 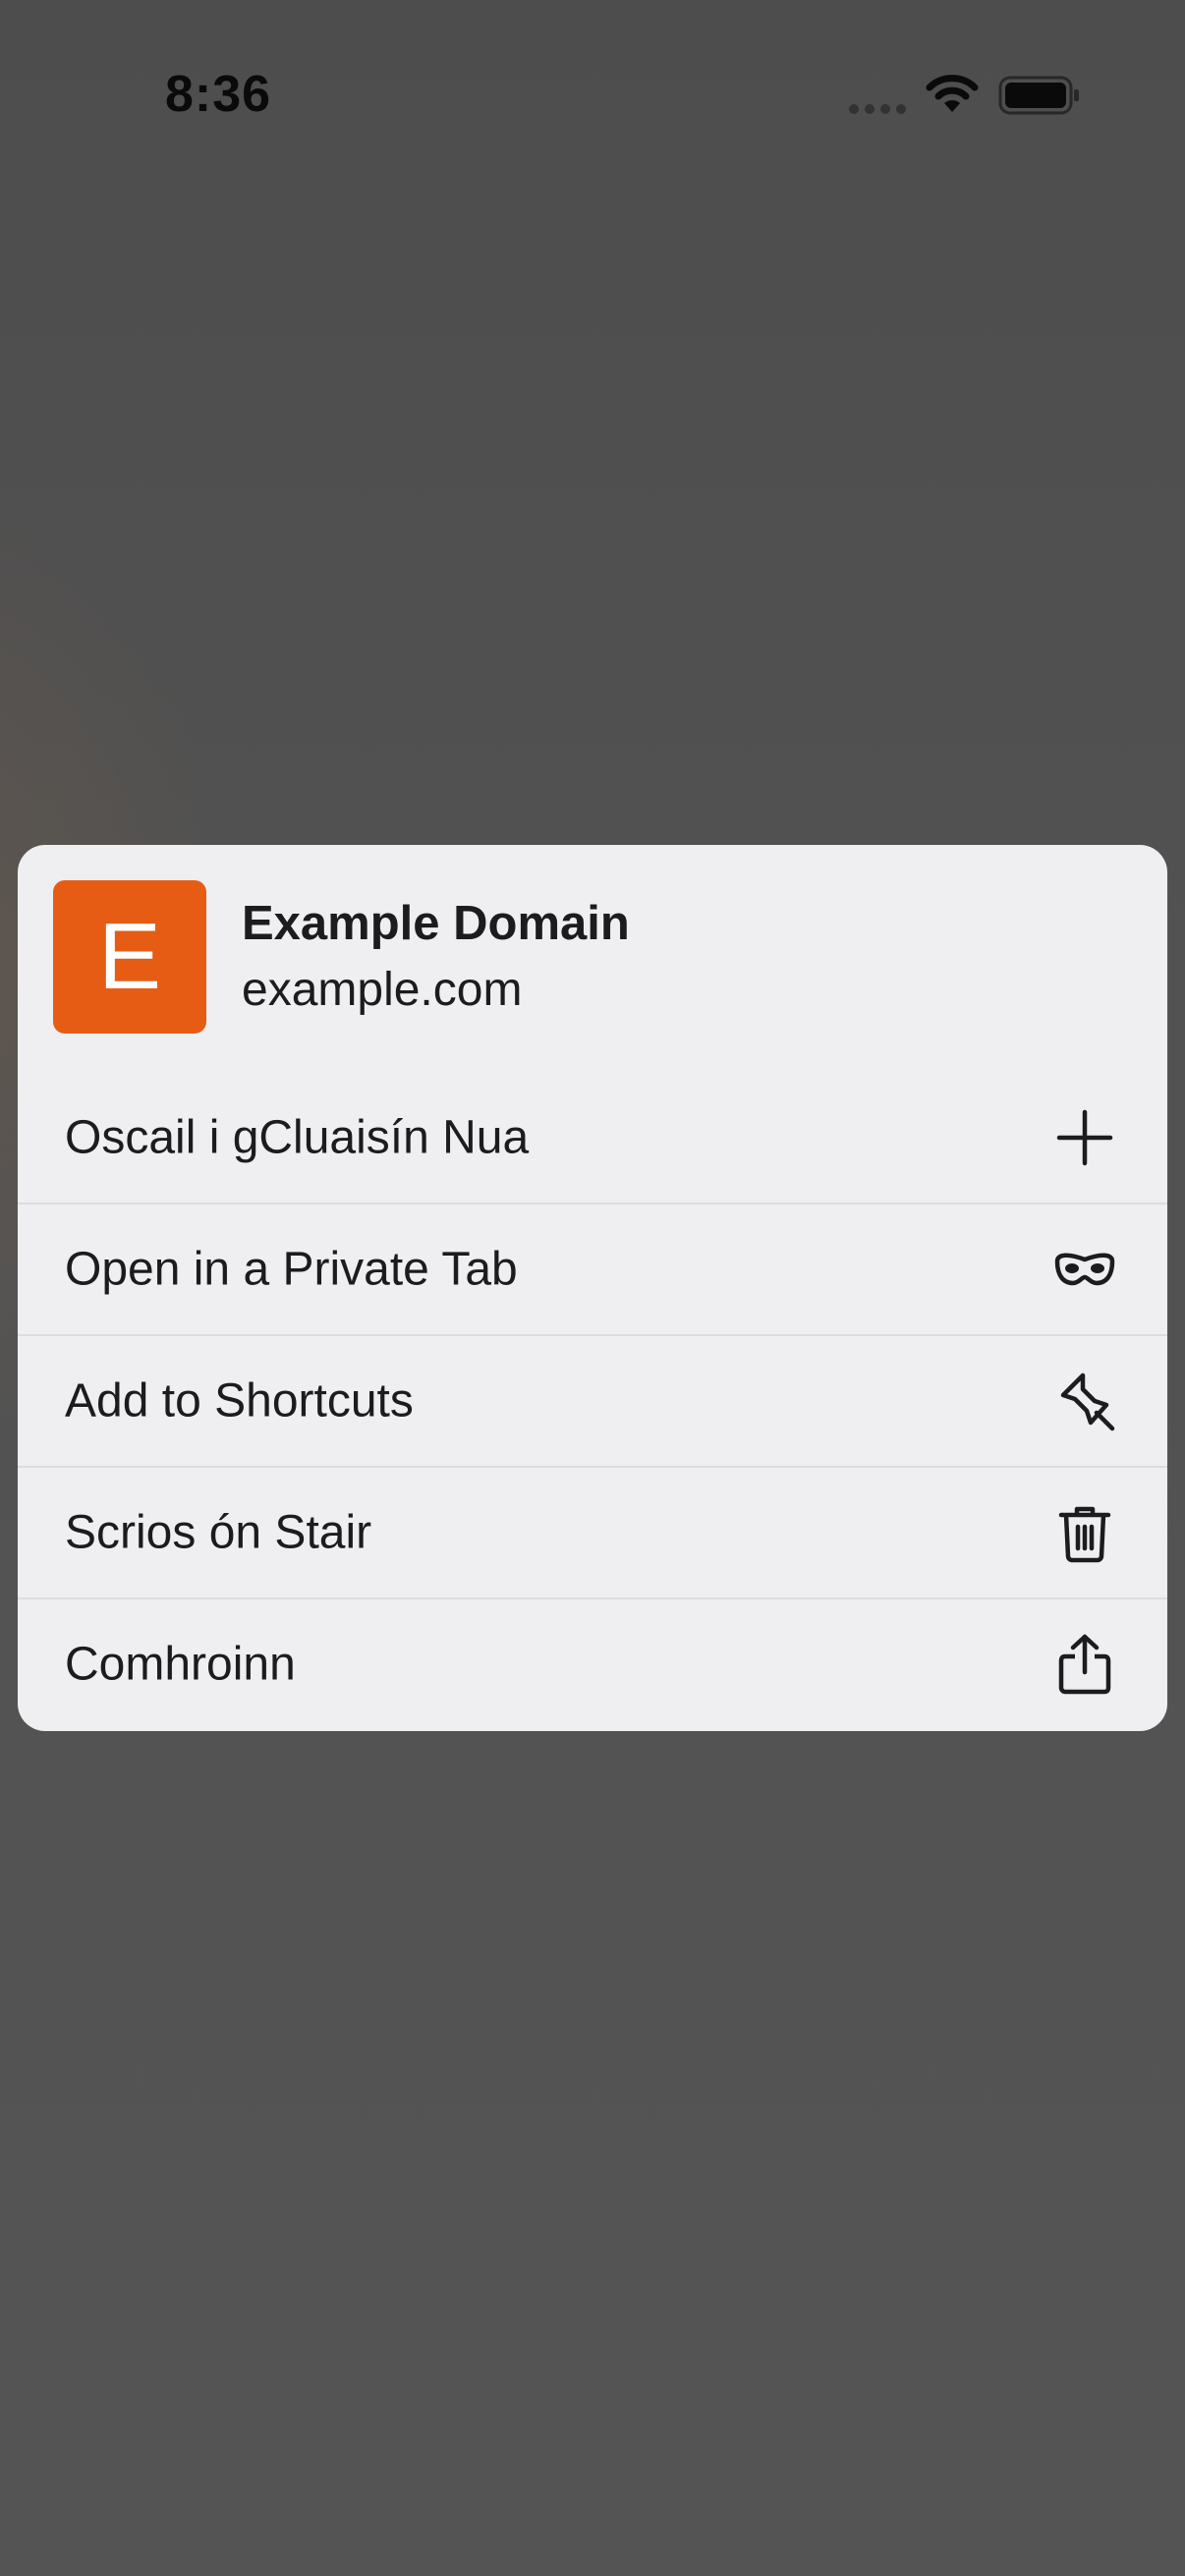 What do you see at coordinates (1040, 95) in the screenshot?
I see `battery-icon` at bounding box center [1040, 95].